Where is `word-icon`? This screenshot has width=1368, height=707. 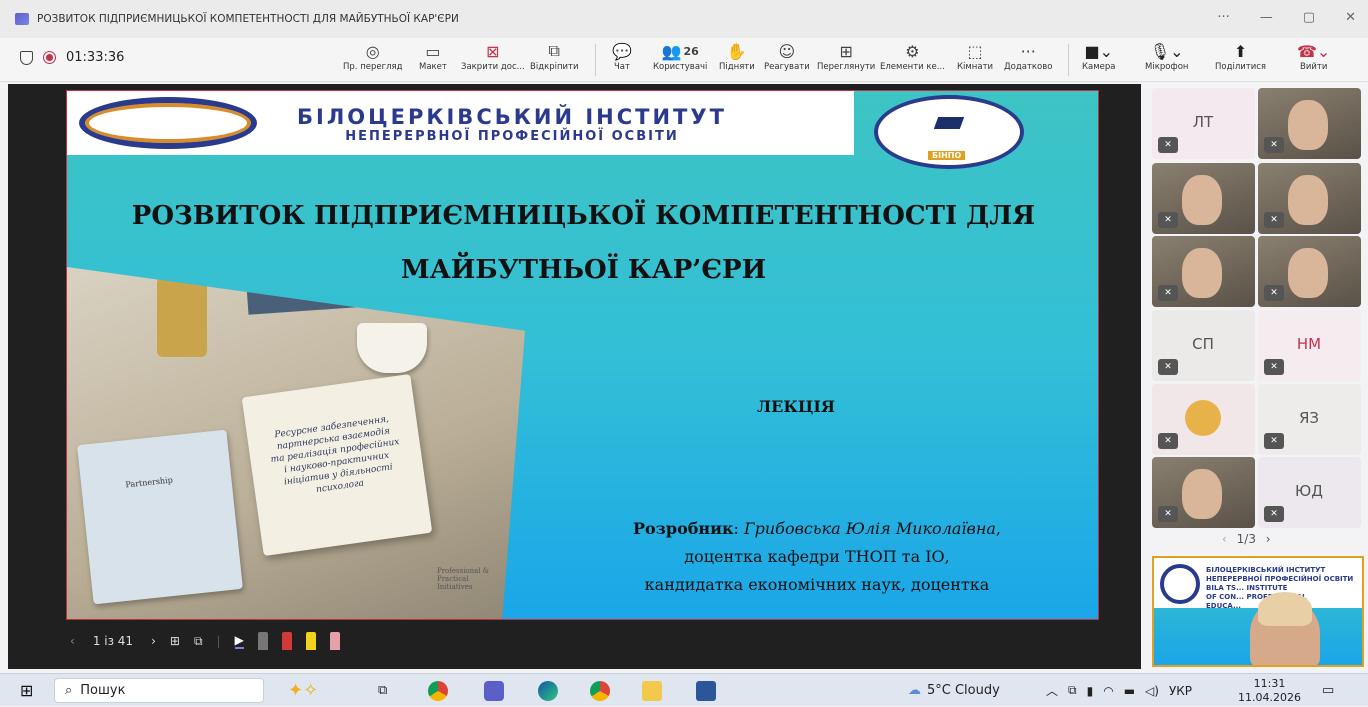 word-icon is located at coordinates (706, 690).